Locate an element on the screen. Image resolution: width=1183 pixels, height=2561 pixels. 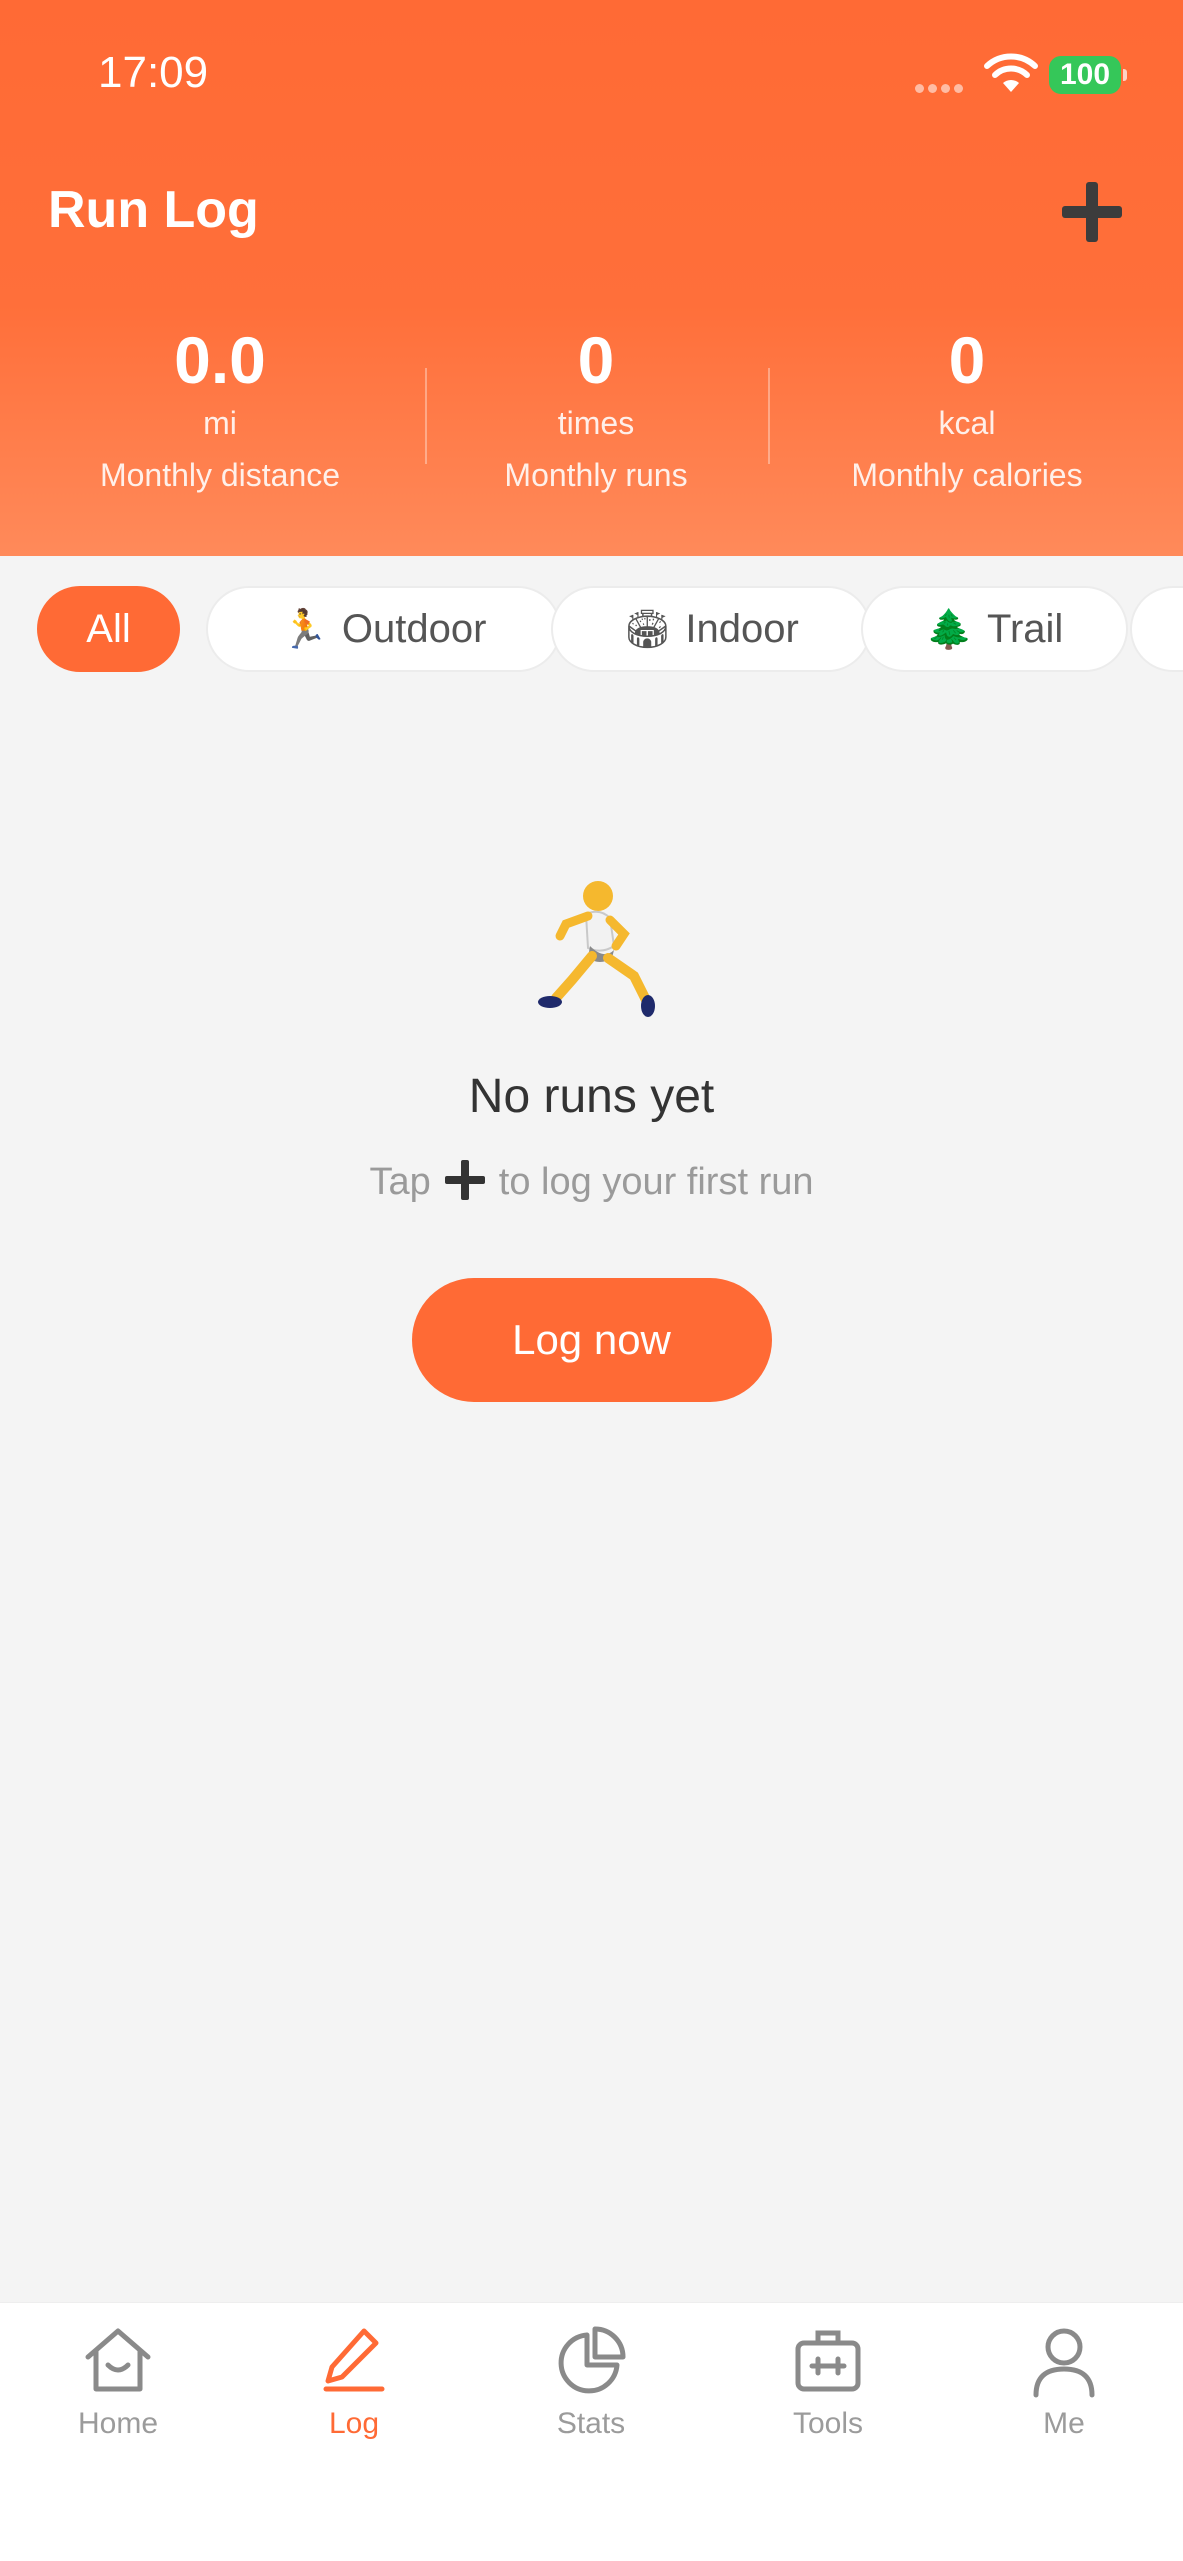
tree-icon: 🌲 is located at coordinates (949, 630).